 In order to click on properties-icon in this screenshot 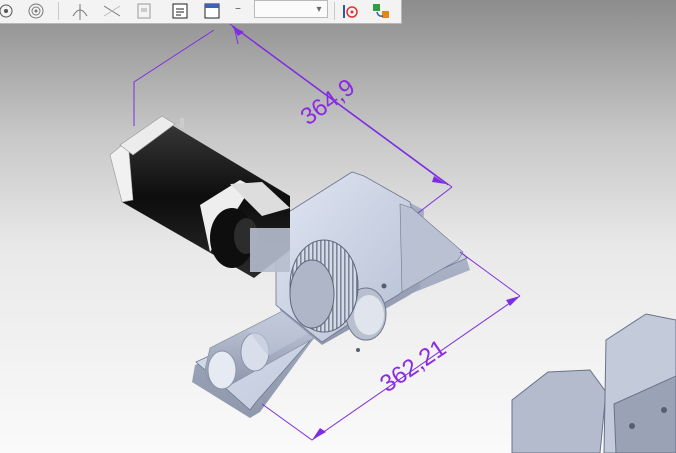, I will do `click(180, 11)`.